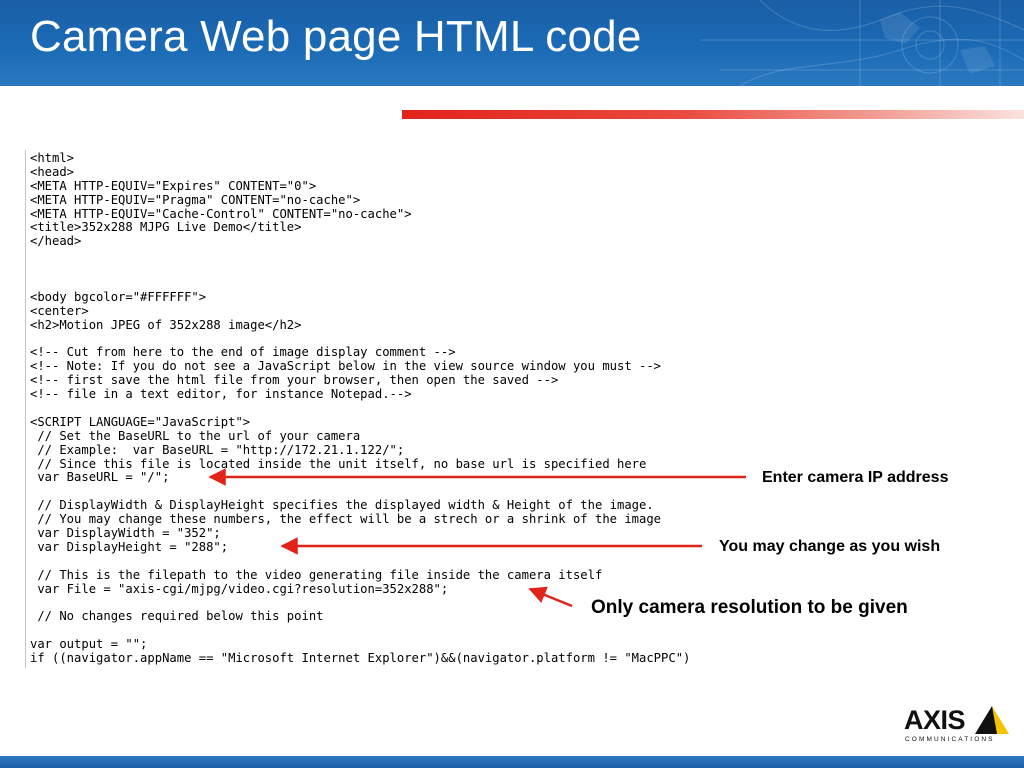 The height and width of the screenshot is (768, 1024). What do you see at coordinates (950, 739) in the screenshot?
I see `logo-tagline: COMMUNICATIONS` at bounding box center [950, 739].